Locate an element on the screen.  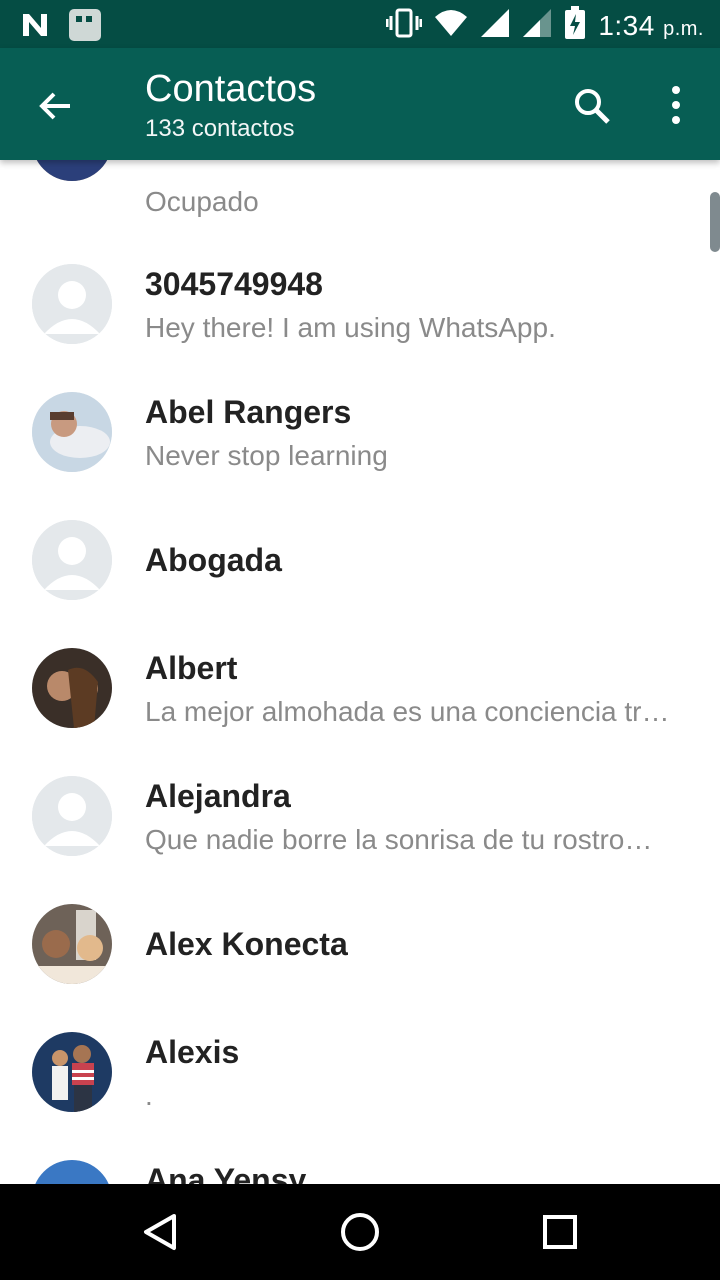
contact-row: Alex Konecta is located at coordinates (360, 936).